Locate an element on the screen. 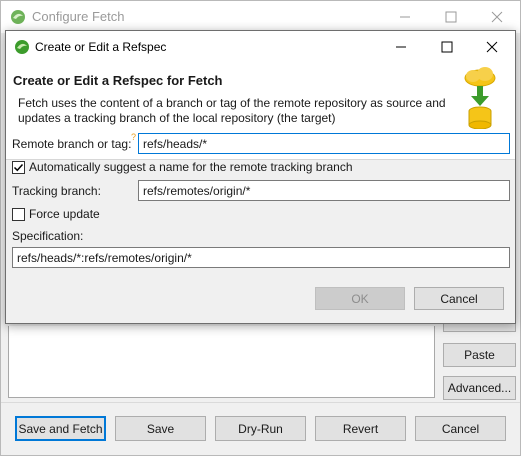 The width and height of the screenshot is (521, 456). dialog-cancel-button: Cancel is located at coordinates (459, 298).